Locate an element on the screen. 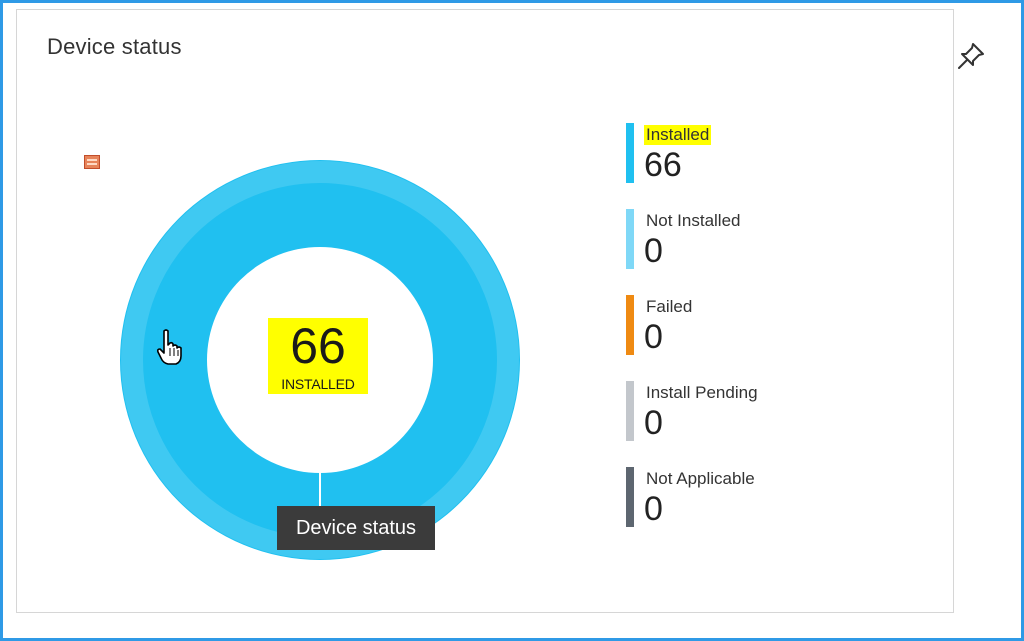 This screenshot has width=1024, height=641. legend-item-failed: Failed 0 is located at coordinates (736, 326).